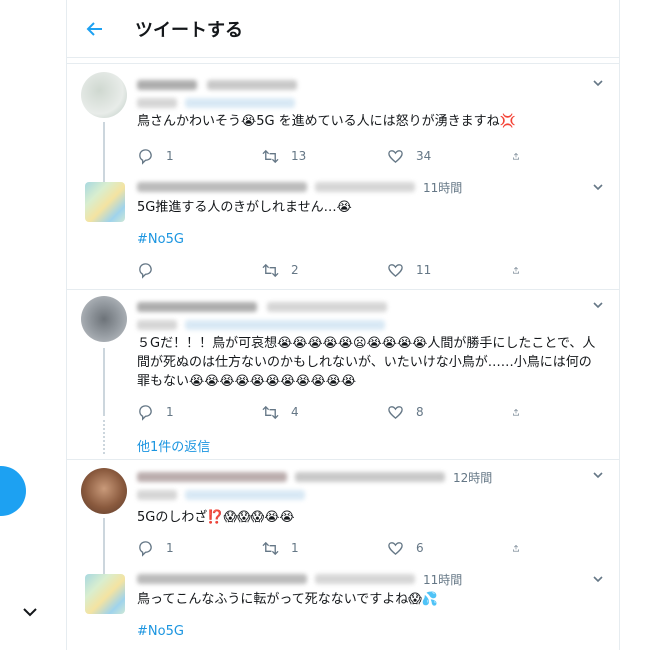 The image size is (650, 650). I want to click on tweet-text: 5G推進する人のきがしれません…😭, so click(244, 207).